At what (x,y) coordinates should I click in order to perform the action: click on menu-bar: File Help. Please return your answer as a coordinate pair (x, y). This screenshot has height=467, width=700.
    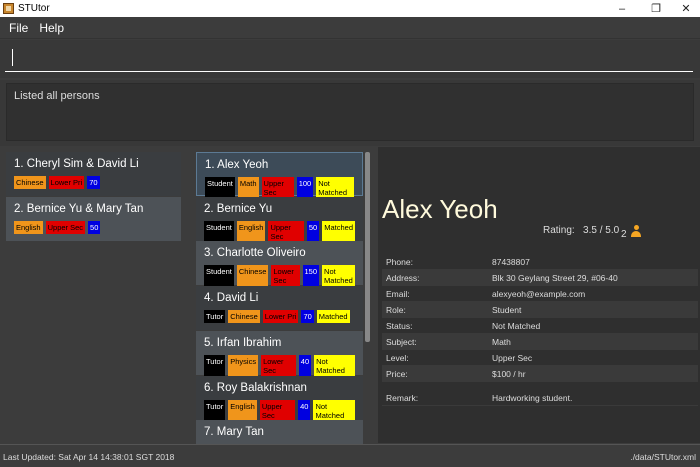
    Looking at the image, I should click on (350, 28).